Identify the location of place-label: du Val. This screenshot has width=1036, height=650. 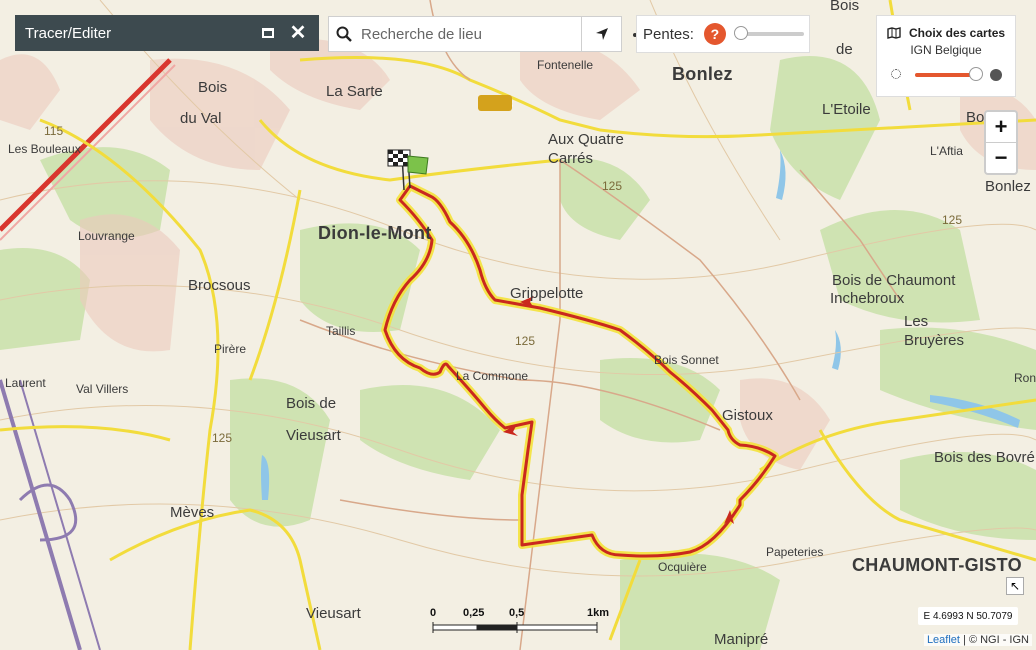
(200, 118).